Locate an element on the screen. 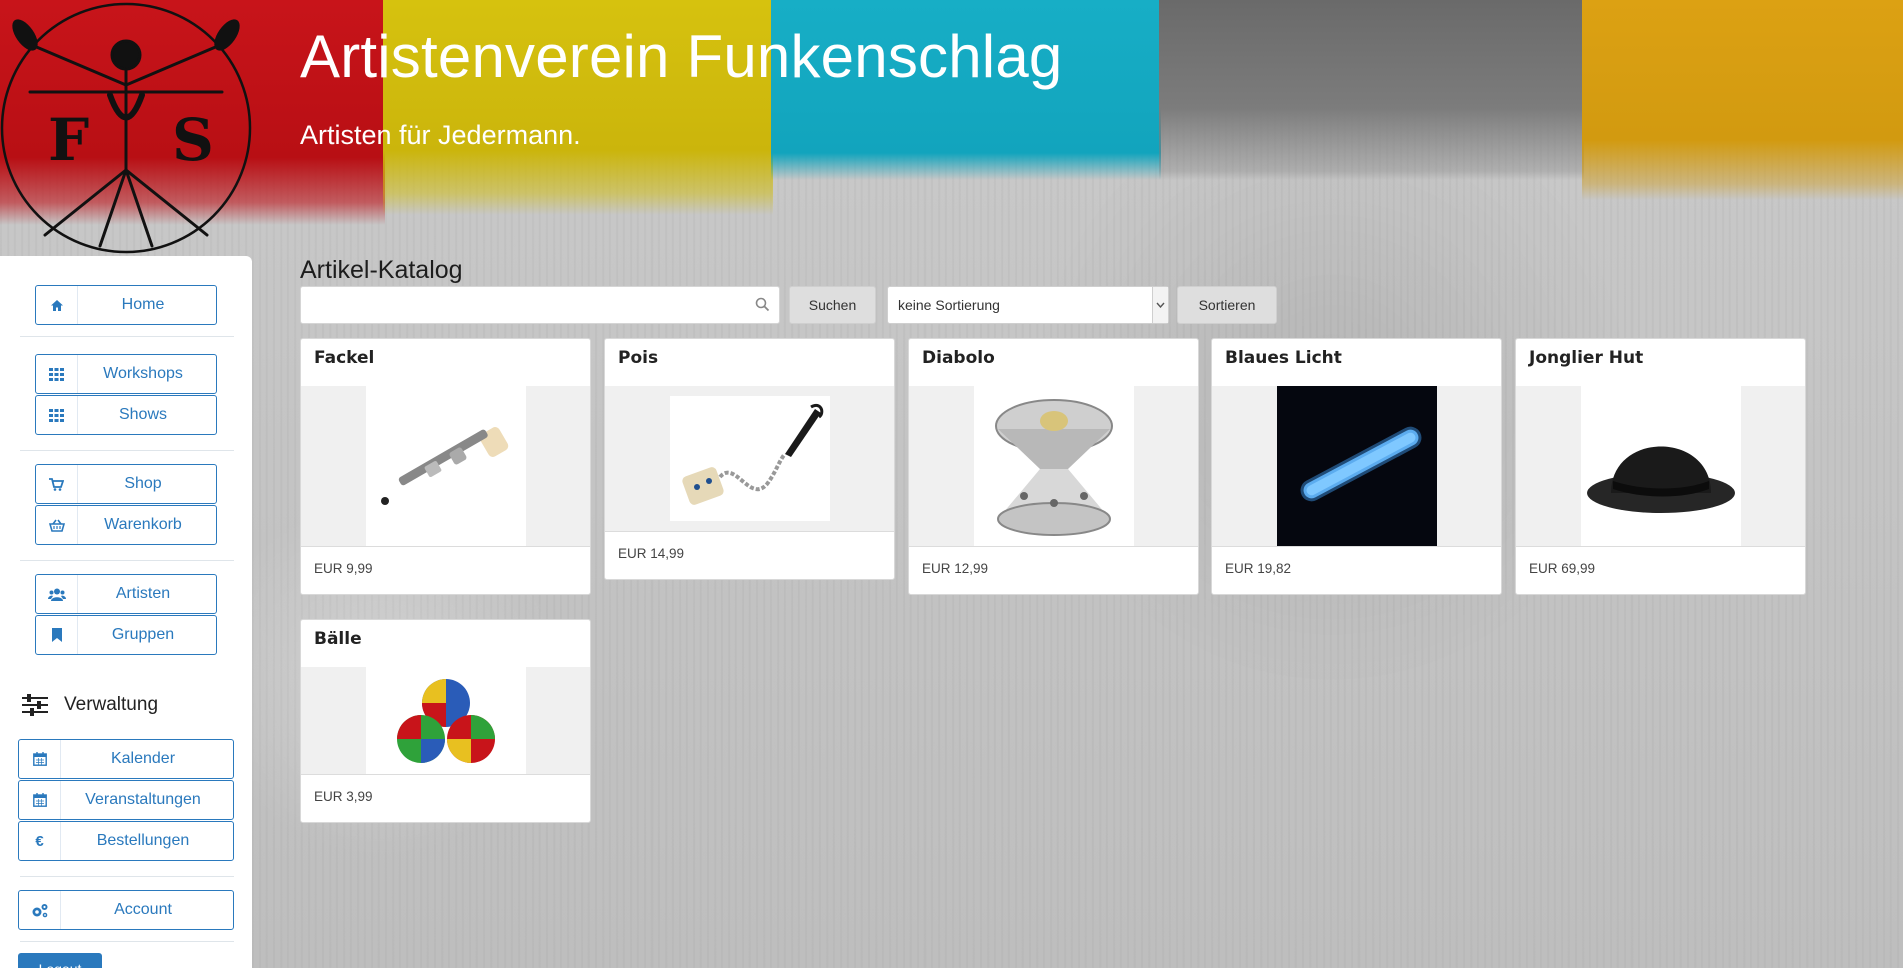 This screenshot has width=1903, height=968. site-title: Artistenverein Funkenschlag is located at coordinates (681, 56).